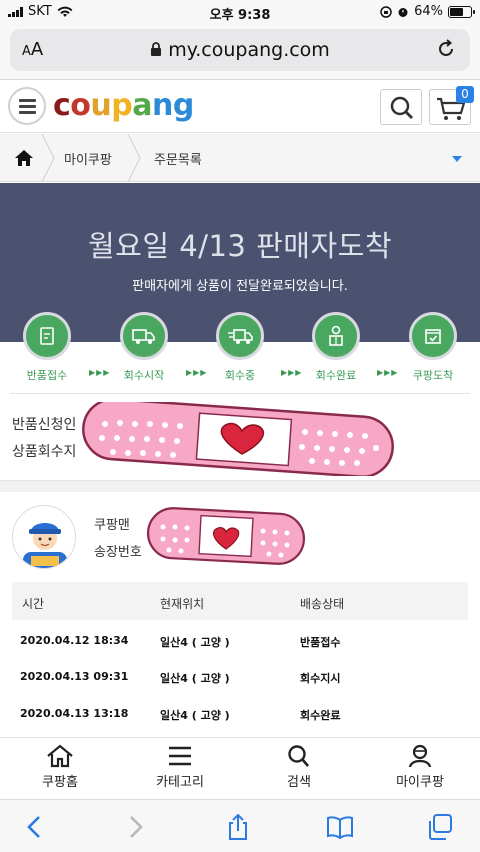 This screenshot has height=852, width=480. Describe the element at coordinates (428, 11) in the screenshot. I see `battery-percent: 64%` at that location.